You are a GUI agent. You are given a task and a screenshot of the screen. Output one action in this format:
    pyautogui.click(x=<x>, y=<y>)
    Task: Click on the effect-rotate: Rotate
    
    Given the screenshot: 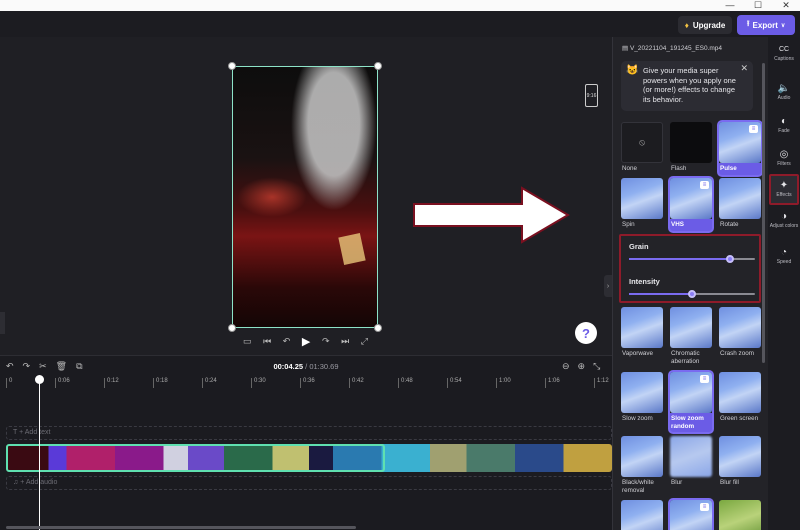 What is the action you would take?
    pyautogui.click(x=740, y=204)
    